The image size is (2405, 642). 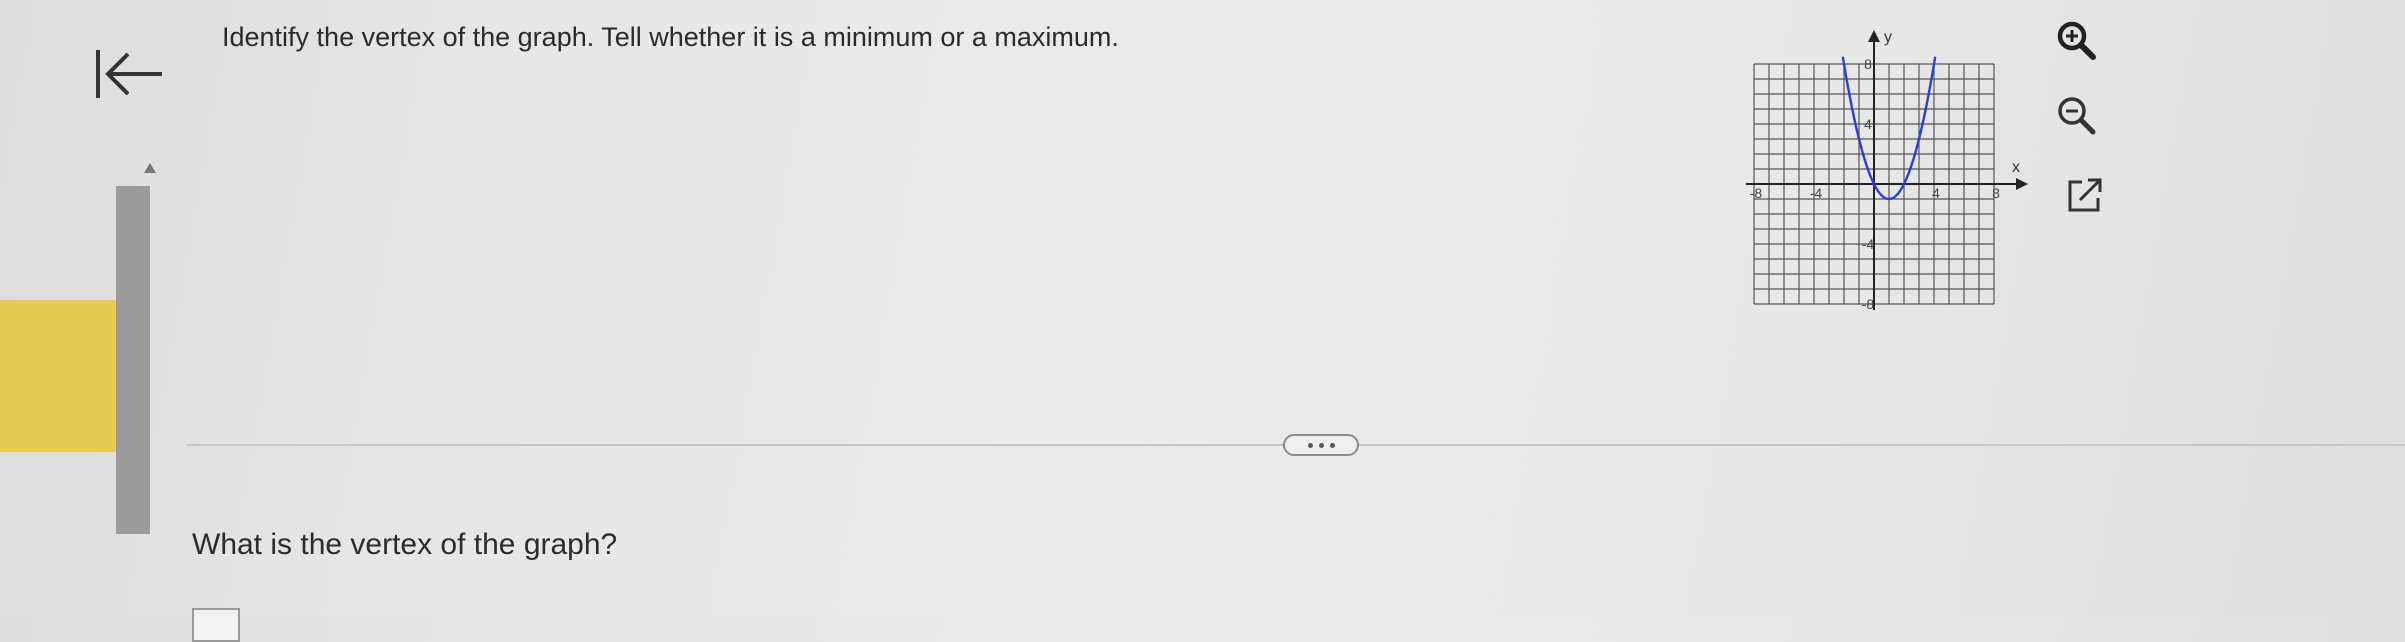 I want to click on triangle-up-icon, so click(x=150, y=168).